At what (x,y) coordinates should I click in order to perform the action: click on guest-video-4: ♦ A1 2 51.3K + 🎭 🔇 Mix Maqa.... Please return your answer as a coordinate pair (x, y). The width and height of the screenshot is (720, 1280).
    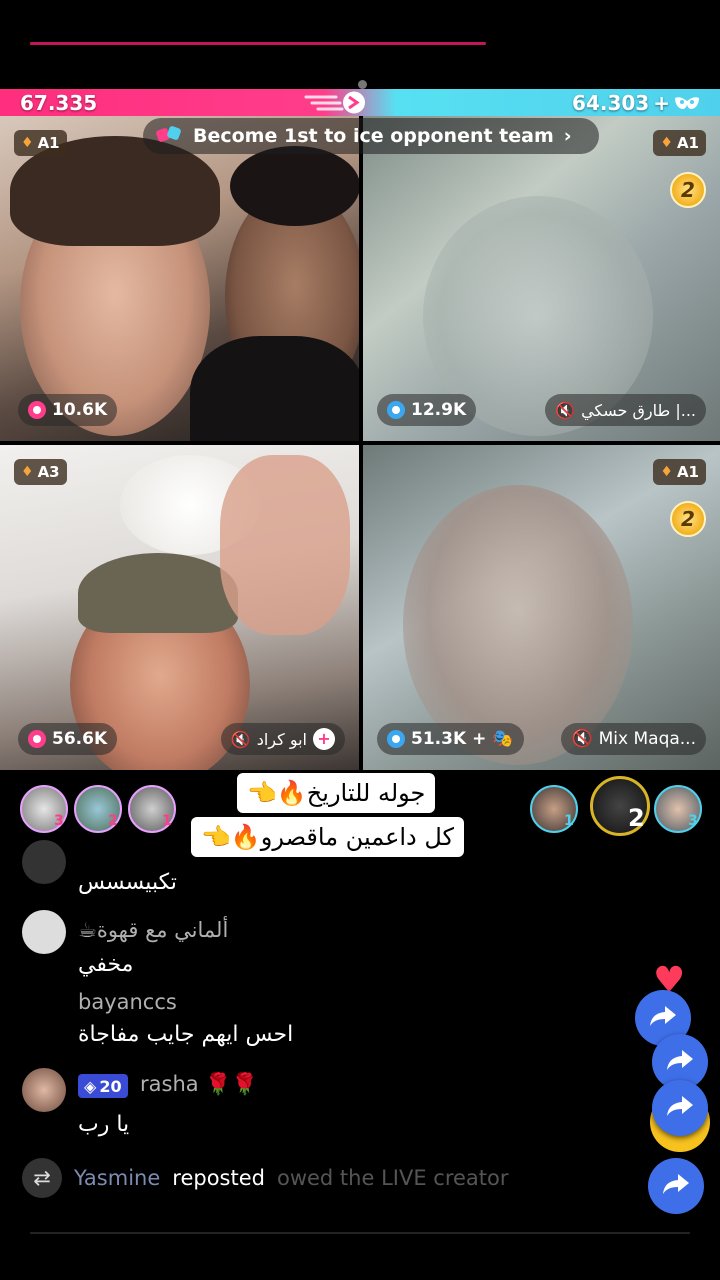
    Looking at the image, I should click on (541, 607).